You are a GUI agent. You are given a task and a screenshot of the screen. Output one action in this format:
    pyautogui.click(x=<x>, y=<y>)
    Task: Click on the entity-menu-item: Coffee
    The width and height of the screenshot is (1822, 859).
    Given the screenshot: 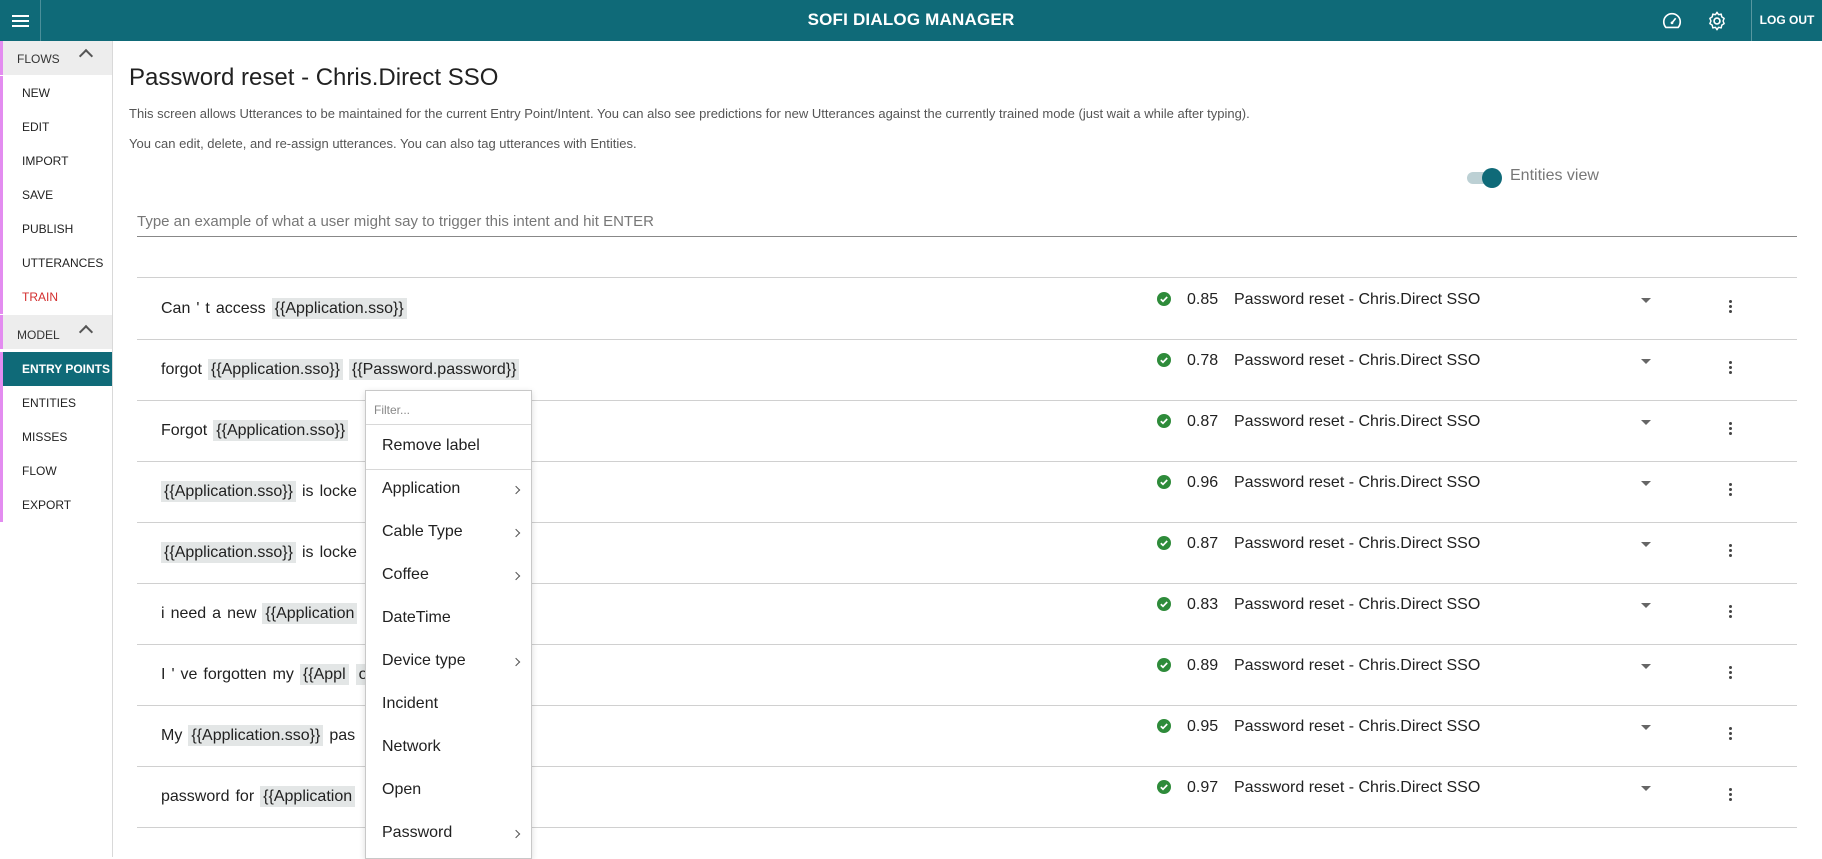 What is the action you would take?
    pyautogui.click(x=405, y=575)
    